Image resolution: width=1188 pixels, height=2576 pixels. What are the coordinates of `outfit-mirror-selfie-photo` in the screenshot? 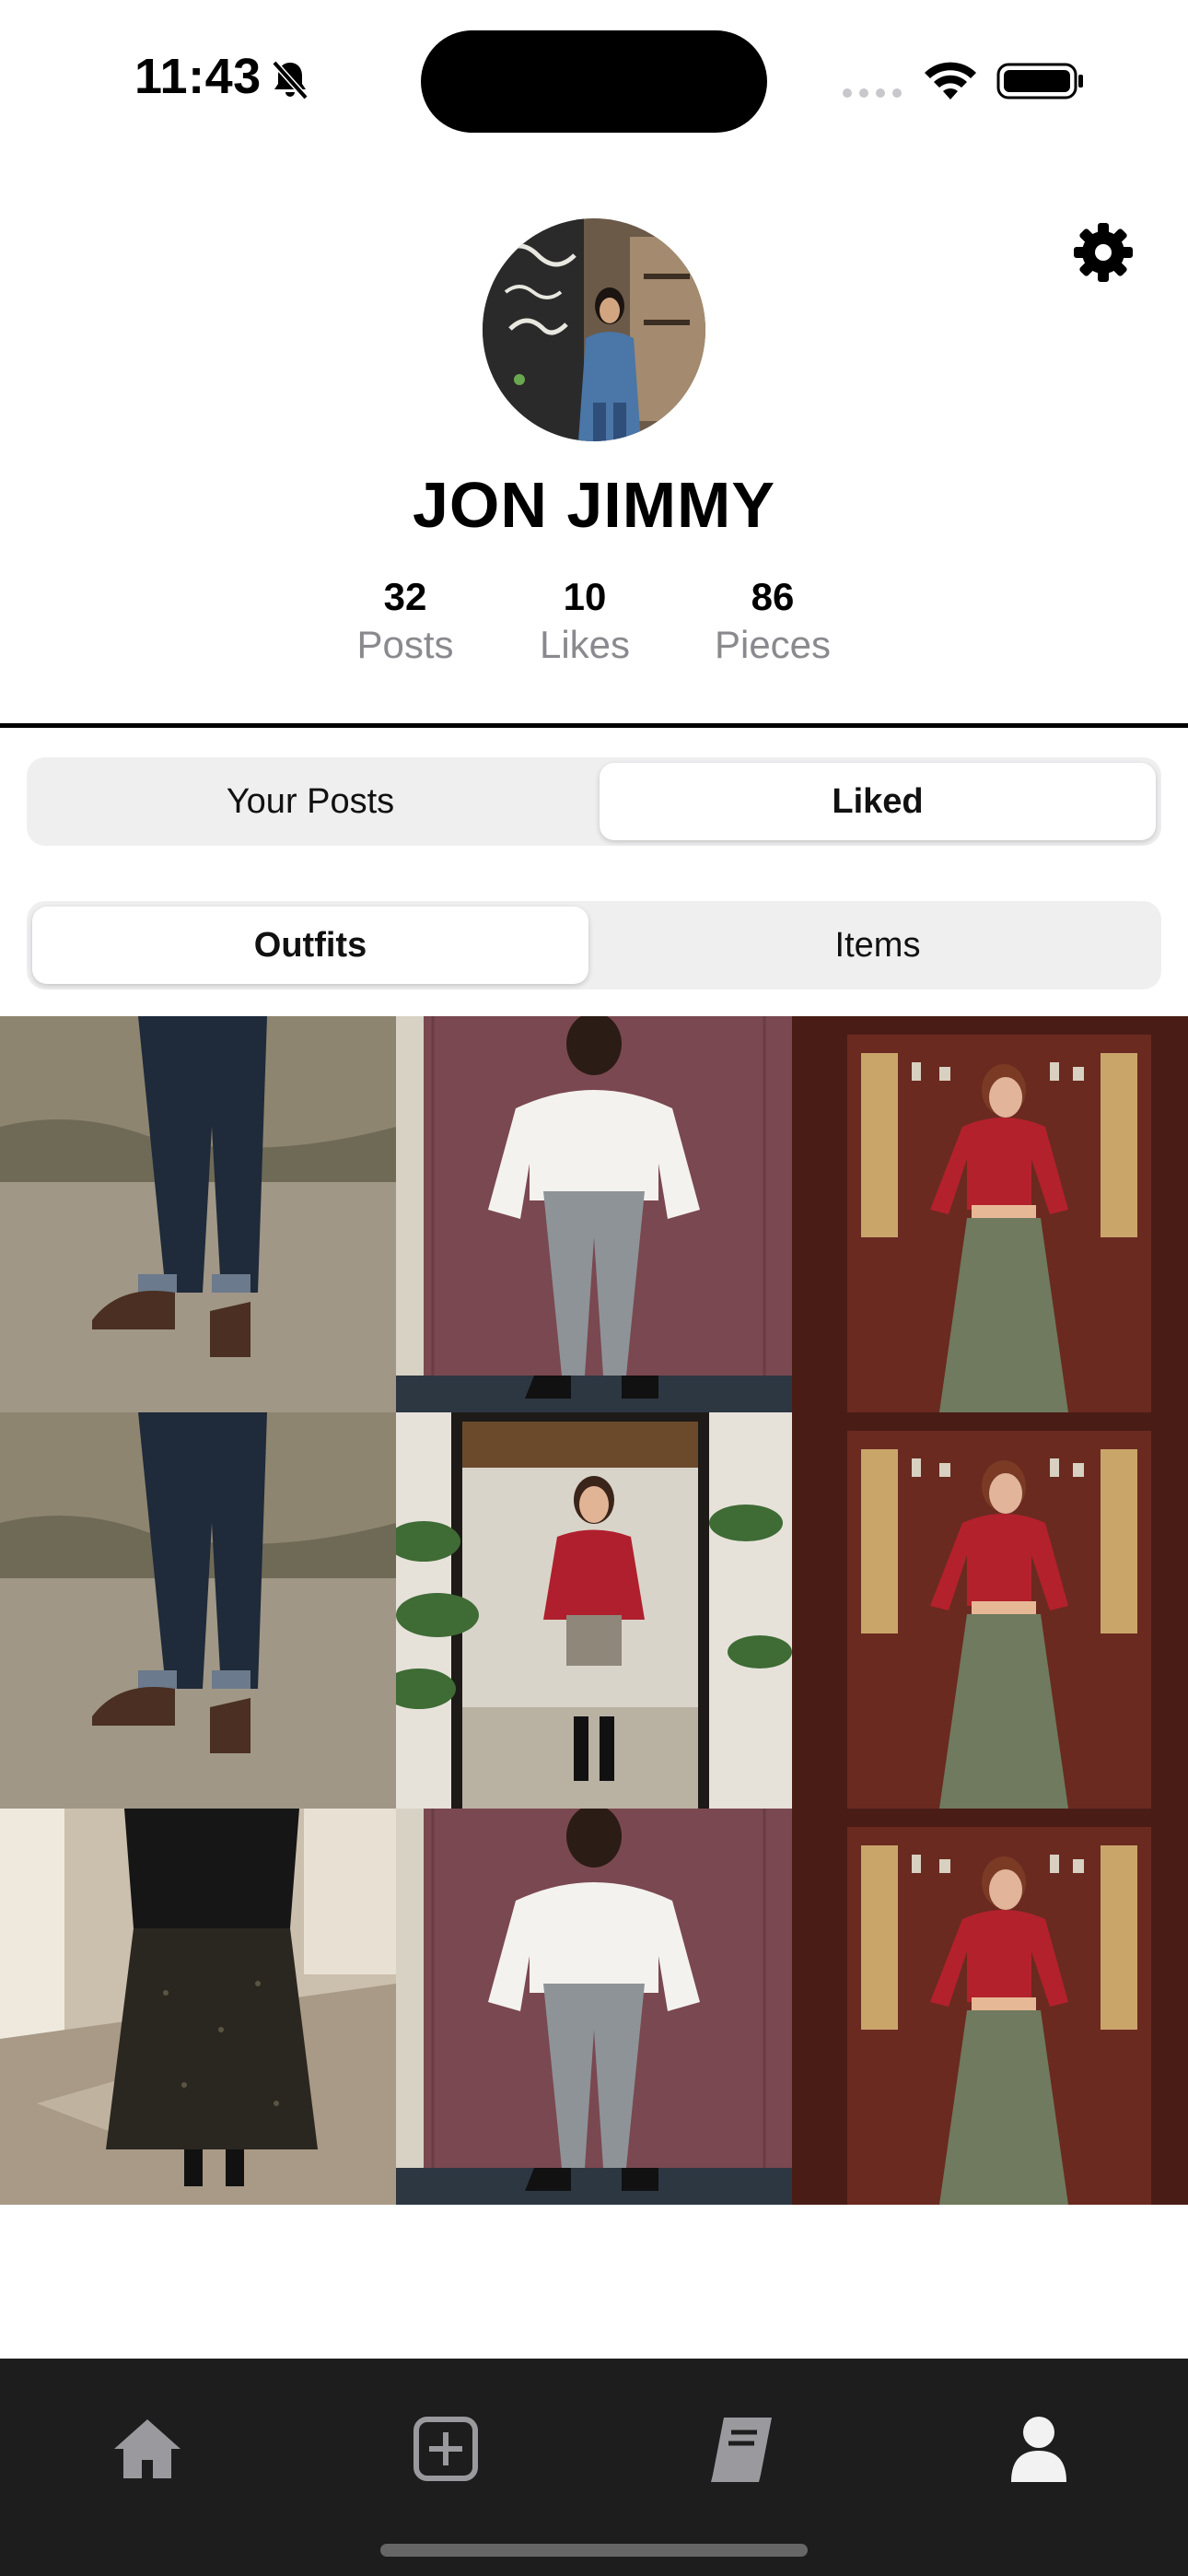 It's located at (594, 1610).